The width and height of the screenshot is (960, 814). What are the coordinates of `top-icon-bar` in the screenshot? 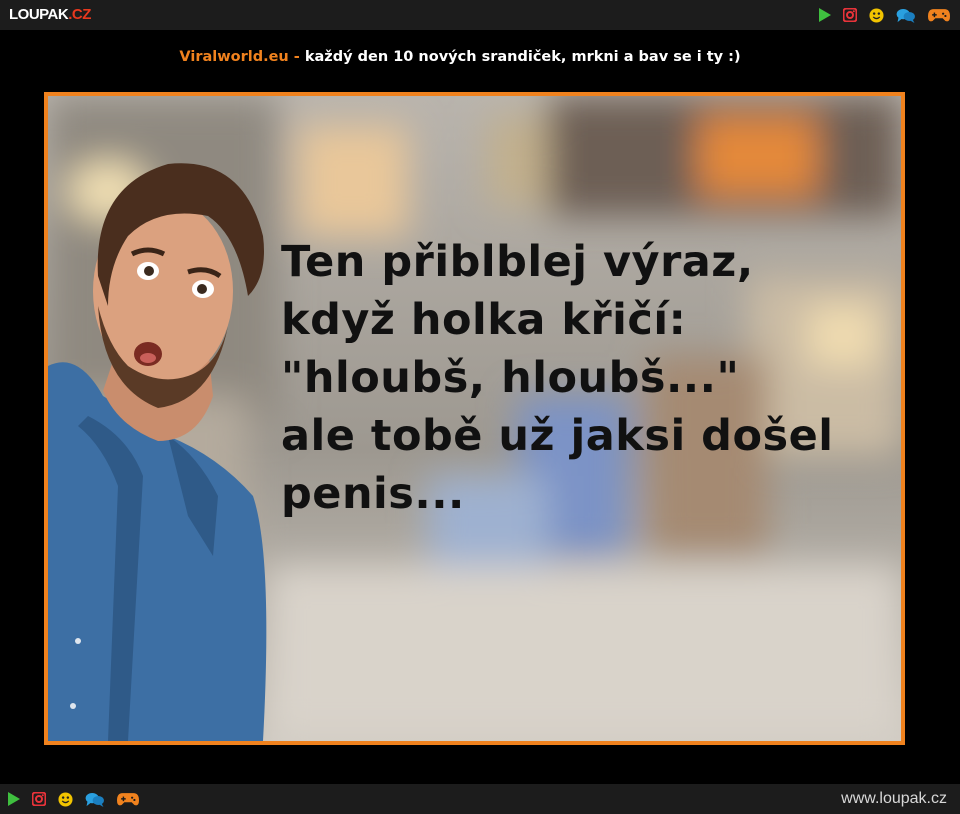 It's located at (878, 15).